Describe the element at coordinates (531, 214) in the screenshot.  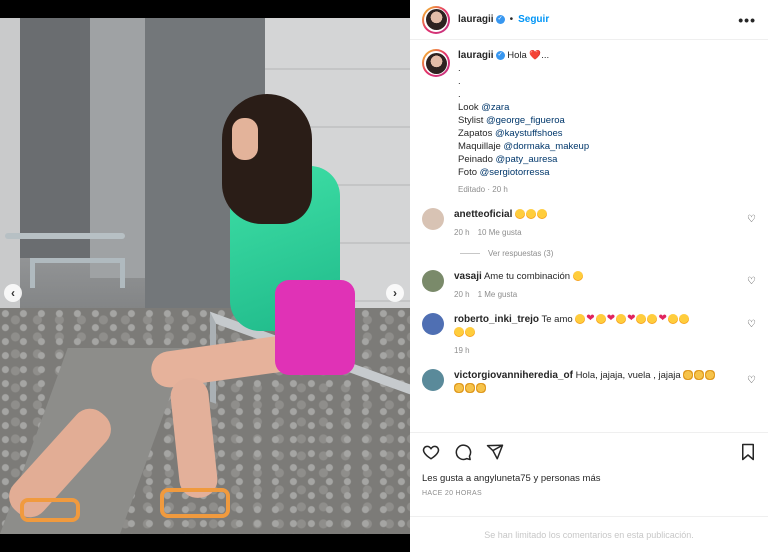
I see `comment-emojis: 😍😍😍` at that location.